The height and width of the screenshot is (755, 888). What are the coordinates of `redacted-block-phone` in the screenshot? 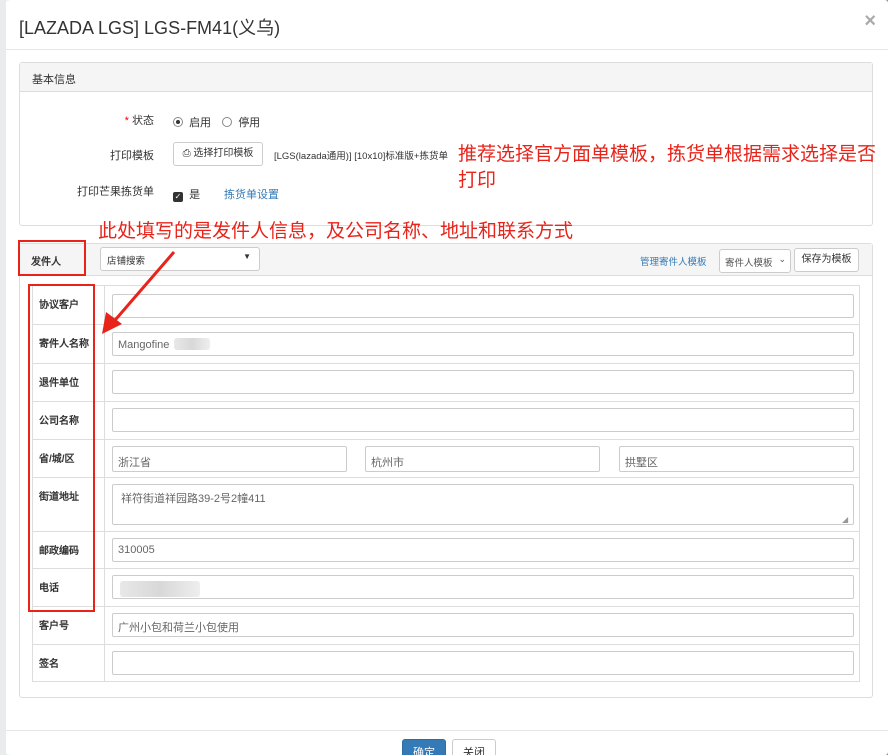 It's located at (160, 589).